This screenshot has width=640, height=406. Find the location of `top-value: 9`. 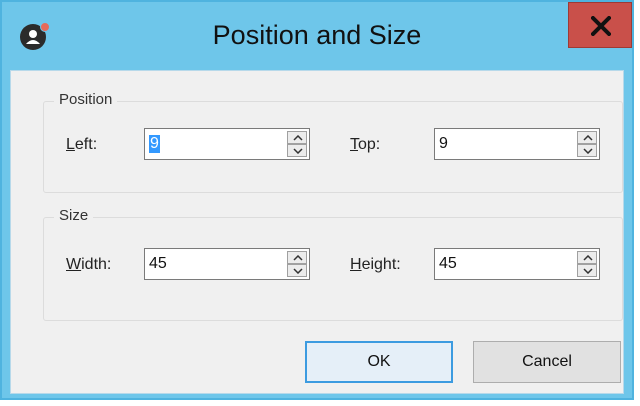

top-value: 9 is located at coordinates (443, 144).